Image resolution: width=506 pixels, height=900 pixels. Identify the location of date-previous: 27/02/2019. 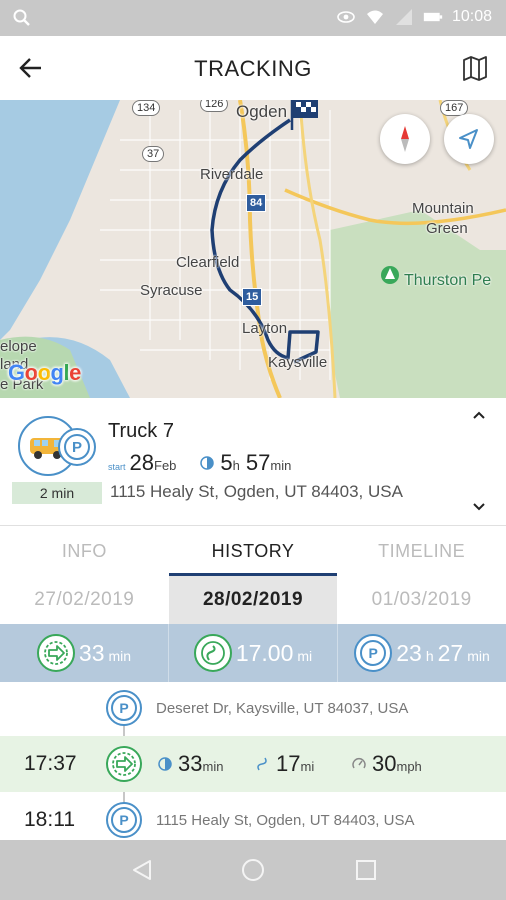
(84, 600).